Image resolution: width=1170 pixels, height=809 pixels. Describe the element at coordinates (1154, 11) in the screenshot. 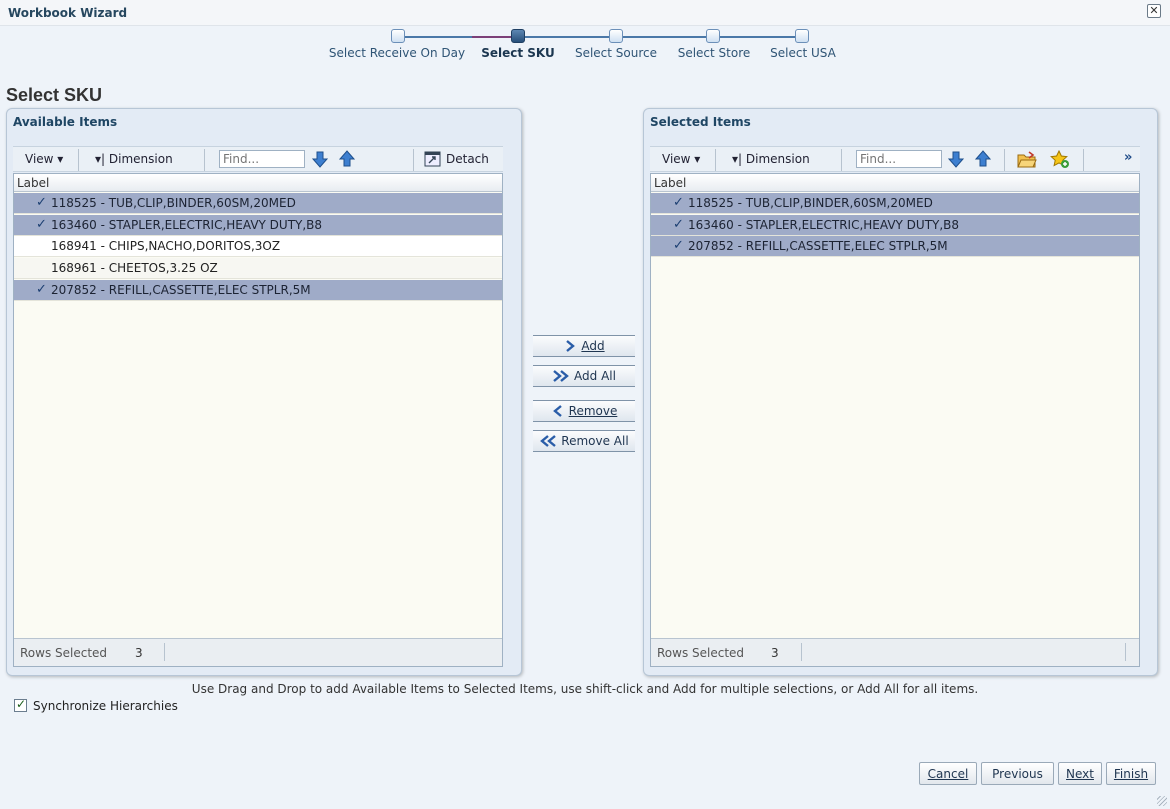

I see `close-icon: ✕` at that location.